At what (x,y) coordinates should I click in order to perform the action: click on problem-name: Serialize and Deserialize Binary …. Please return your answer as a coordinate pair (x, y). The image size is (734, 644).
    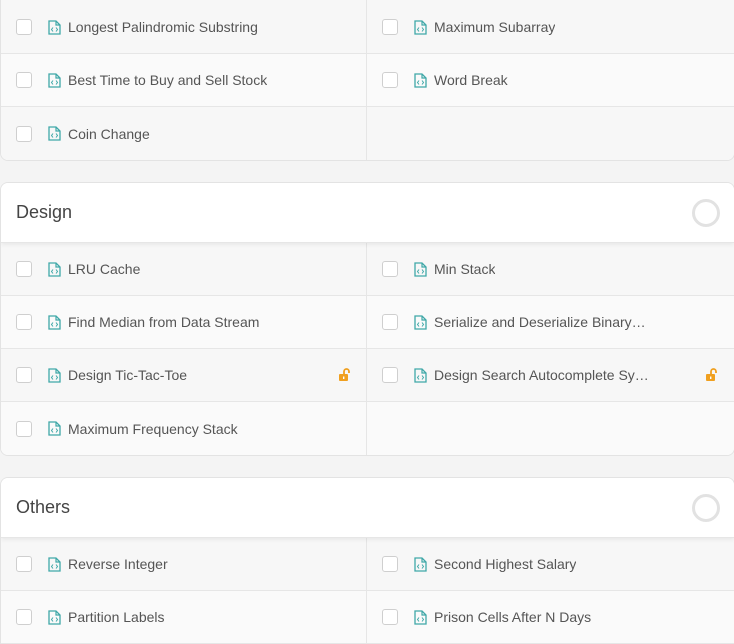
    Looking at the image, I should click on (541, 322).